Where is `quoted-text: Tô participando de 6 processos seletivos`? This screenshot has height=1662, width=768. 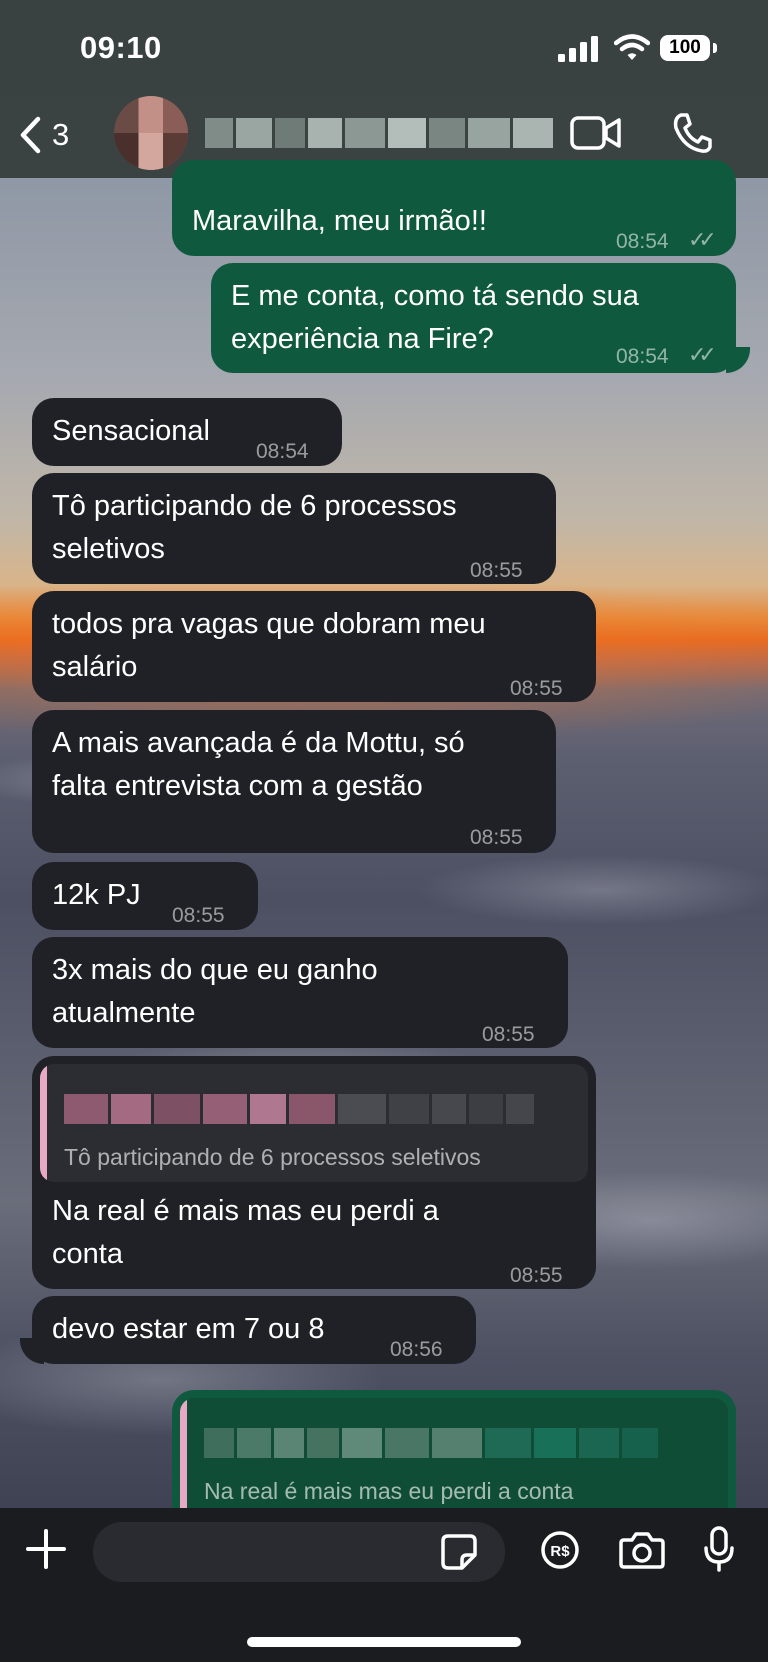 quoted-text: Tô participando de 6 processos seletivos is located at coordinates (272, 1157).